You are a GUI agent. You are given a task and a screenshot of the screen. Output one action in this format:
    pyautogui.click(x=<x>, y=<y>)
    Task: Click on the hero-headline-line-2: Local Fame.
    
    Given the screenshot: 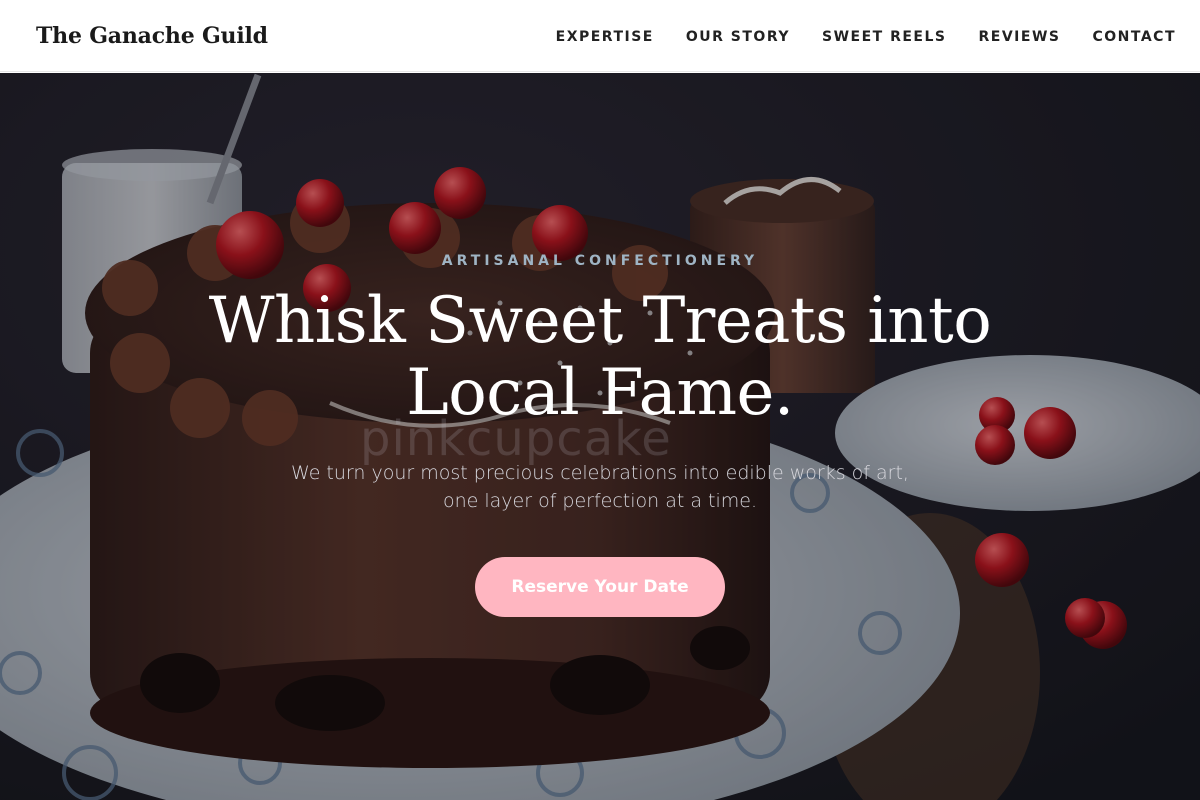 What is the action you would take?
    pyautogui.click(x=600, y=393)
    